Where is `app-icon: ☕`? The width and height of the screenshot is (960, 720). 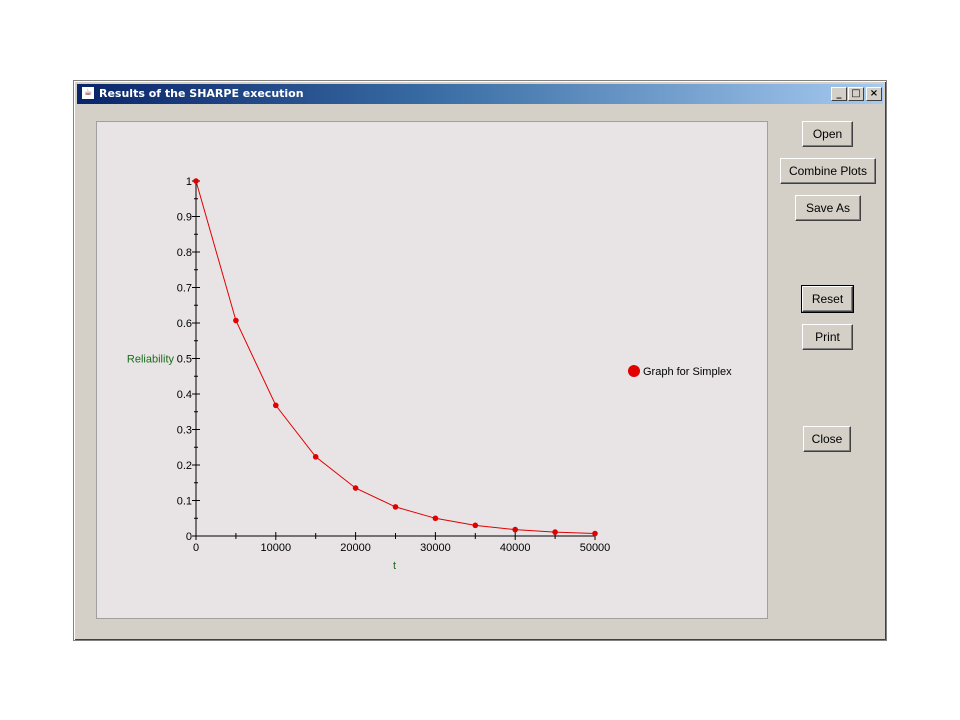 app-icon: ☕ is located at coordinates (88, 93).